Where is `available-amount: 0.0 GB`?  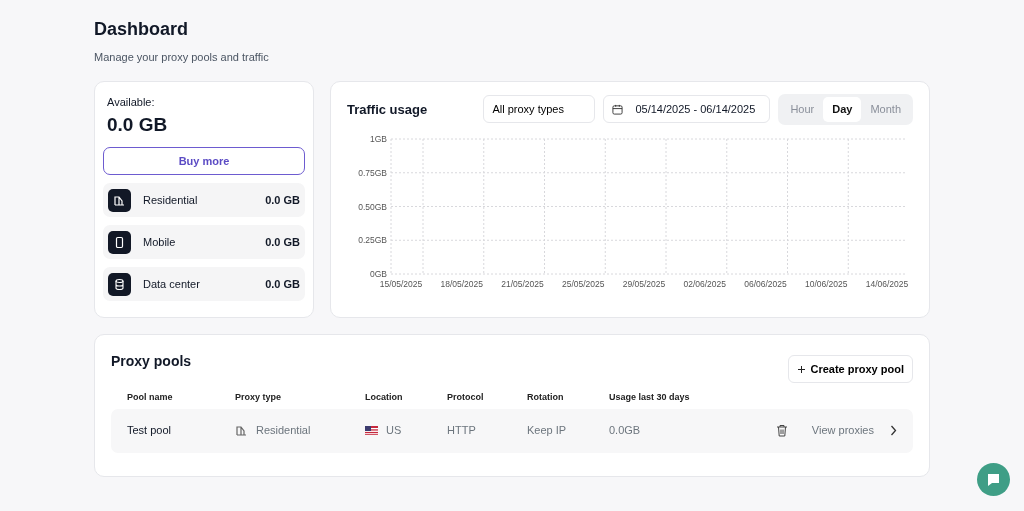 available-amount: 0.0 GB is located at coordinates (138, 124).